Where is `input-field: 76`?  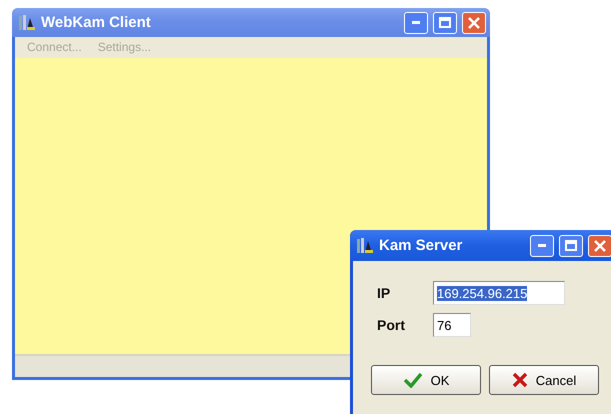 input-field: 76 is located at coordinates (452, 325).